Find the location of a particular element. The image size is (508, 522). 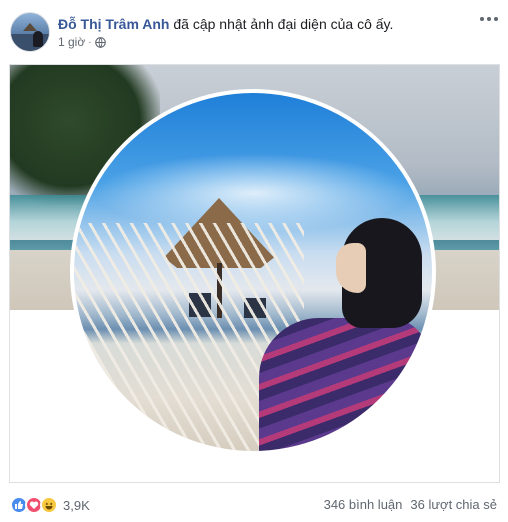

author-avatar is located at coordinates (30, 32).